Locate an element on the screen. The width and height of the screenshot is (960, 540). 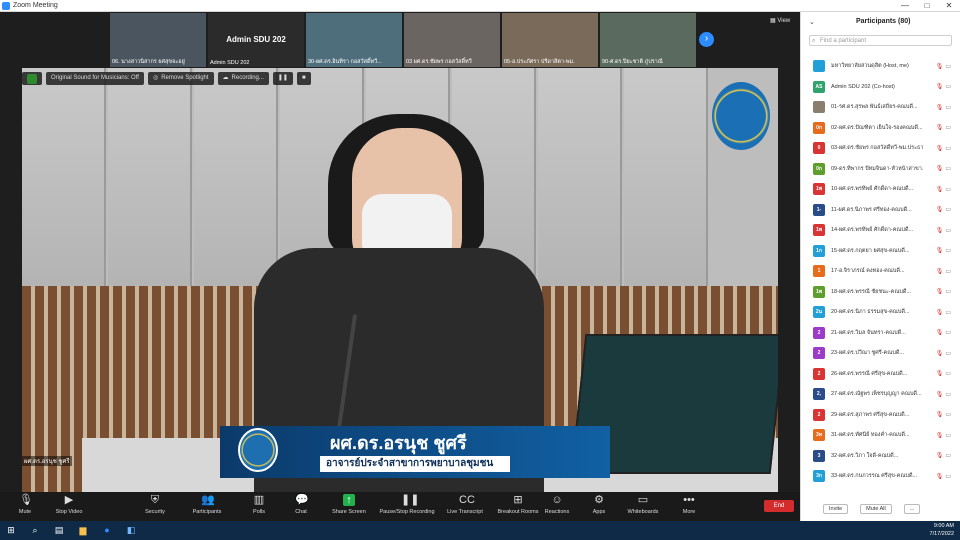
participant-row: 0ก 02-ผศ.ดร.ปัณฑิตา เย็นใจ-รองคณบดี... 🎙 ▭ is located at coordinates (879, 128).